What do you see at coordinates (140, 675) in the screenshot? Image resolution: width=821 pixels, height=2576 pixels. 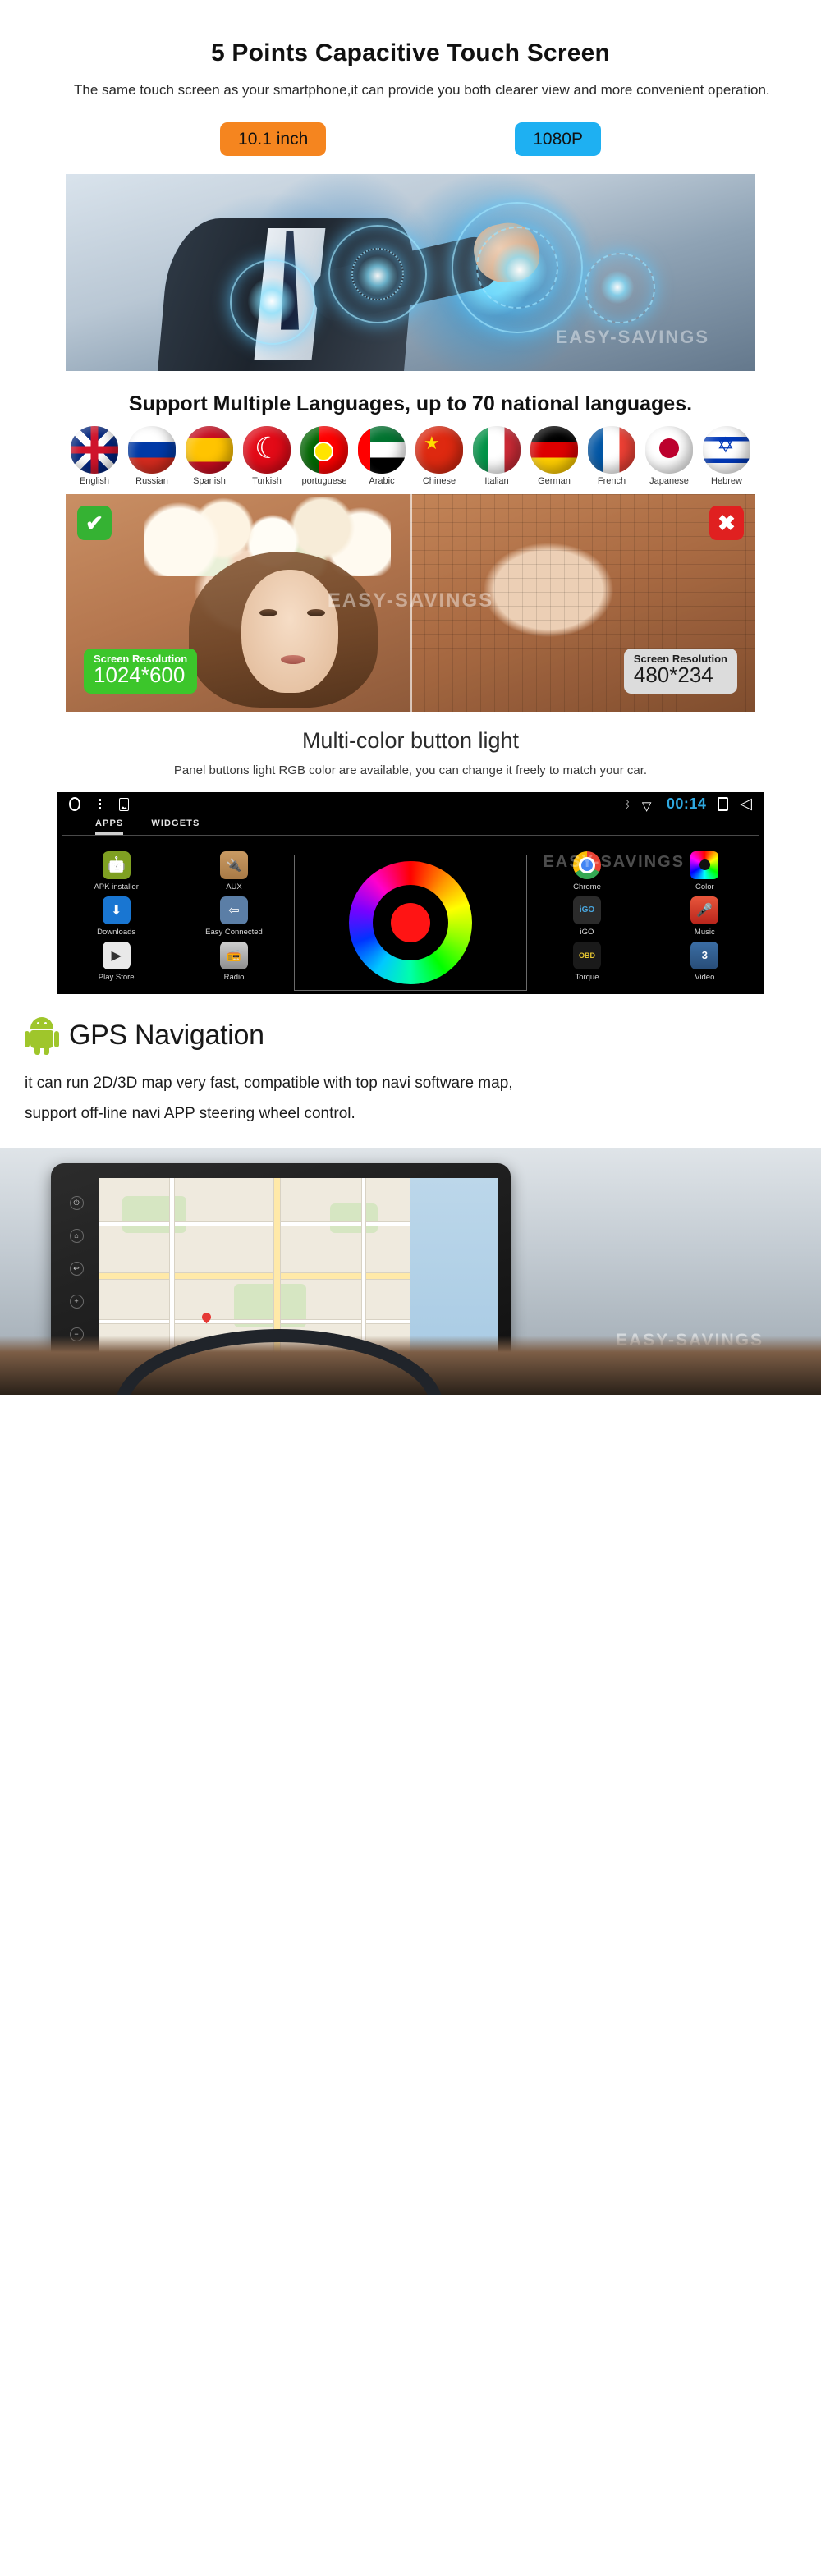 I see `resolution-good-value: 1024*600` at bounding box center [140, 675].